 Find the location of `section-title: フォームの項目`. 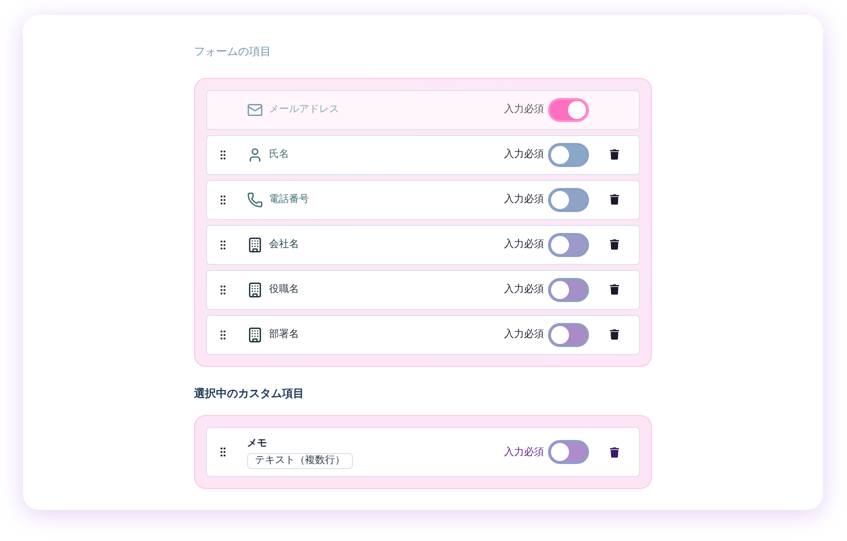

section-title: フォームの項目 is located at coordinates (233, 52).